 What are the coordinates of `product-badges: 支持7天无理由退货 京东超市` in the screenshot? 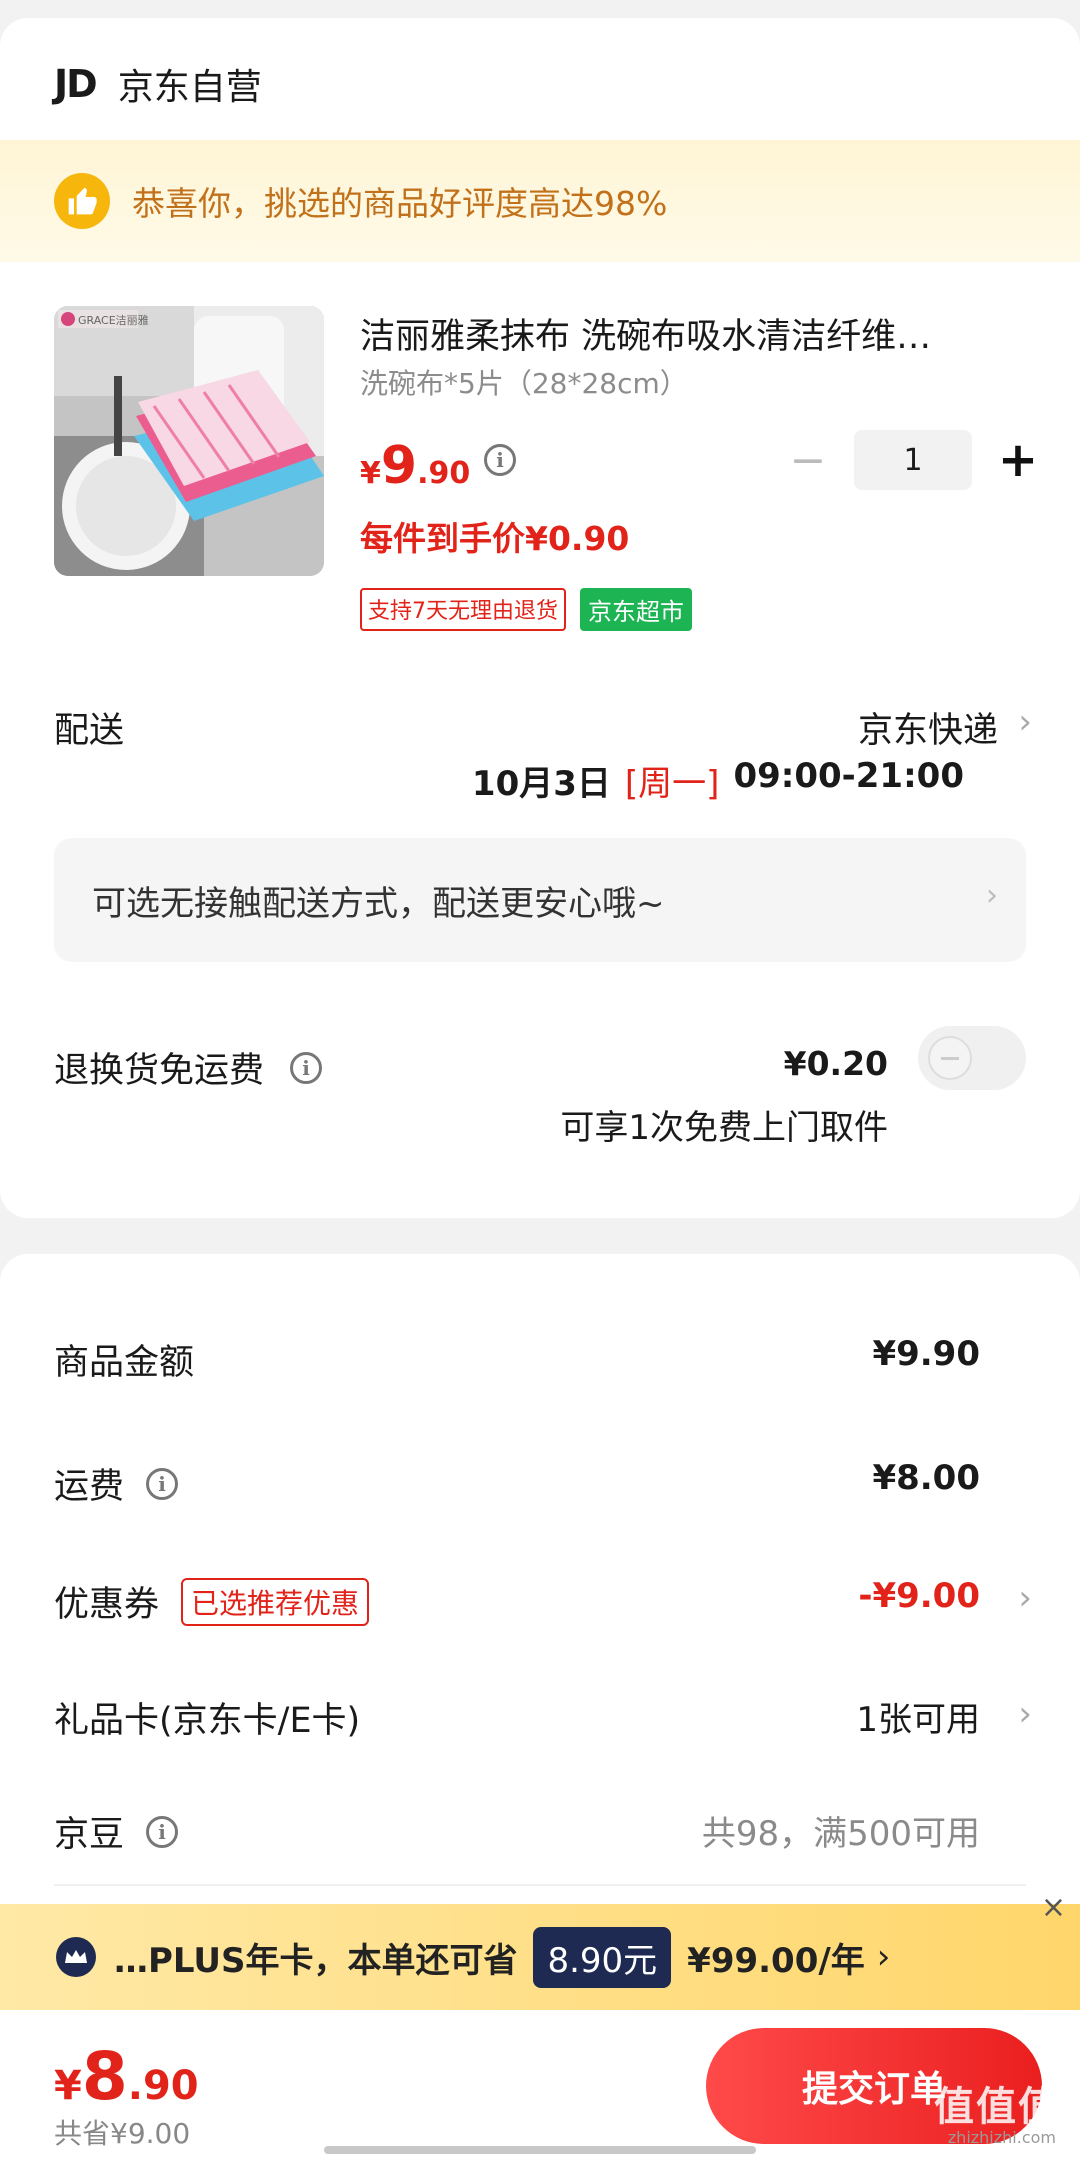 It's located at (526, 609).